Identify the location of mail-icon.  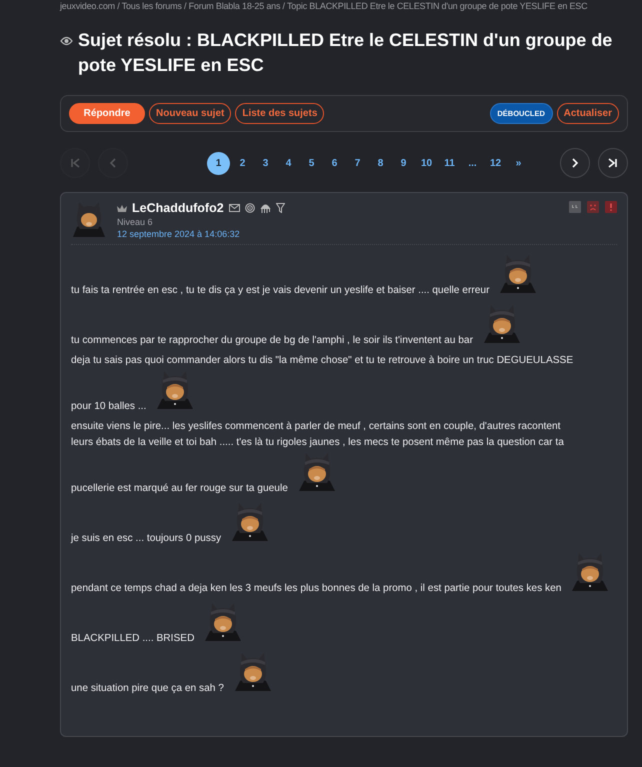
(234, 208).